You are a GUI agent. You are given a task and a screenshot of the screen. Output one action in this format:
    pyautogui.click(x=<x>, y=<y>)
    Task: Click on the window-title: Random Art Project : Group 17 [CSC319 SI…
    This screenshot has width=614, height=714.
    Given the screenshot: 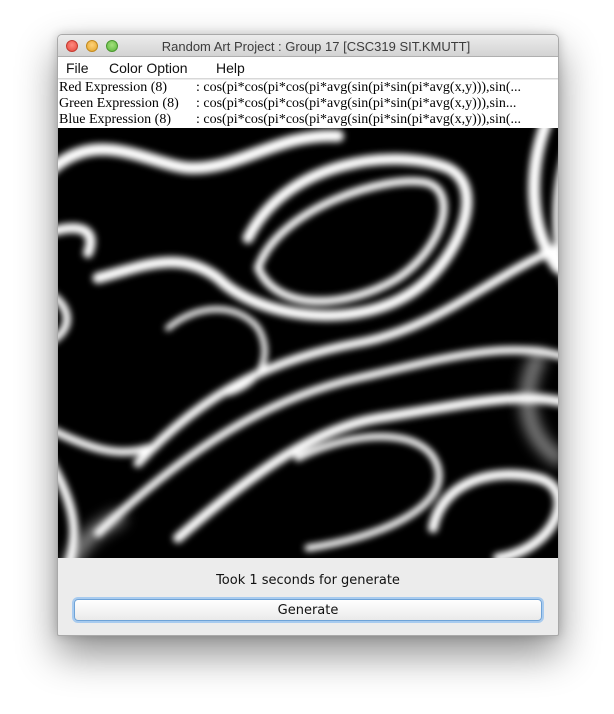 What is the action you would take?
    pyautogui.click(x=316, y=46)
    